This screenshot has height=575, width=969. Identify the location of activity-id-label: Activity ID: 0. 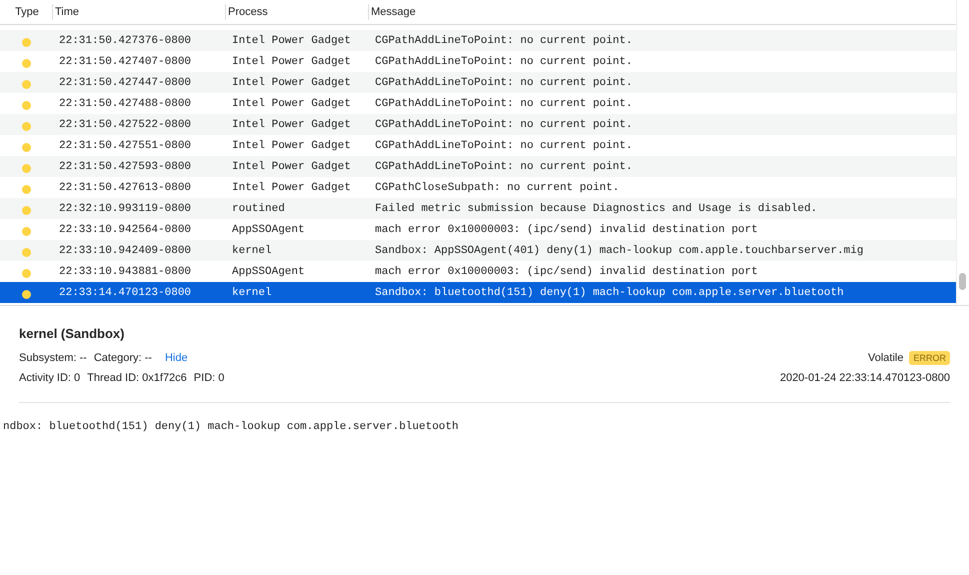
(49, 378).